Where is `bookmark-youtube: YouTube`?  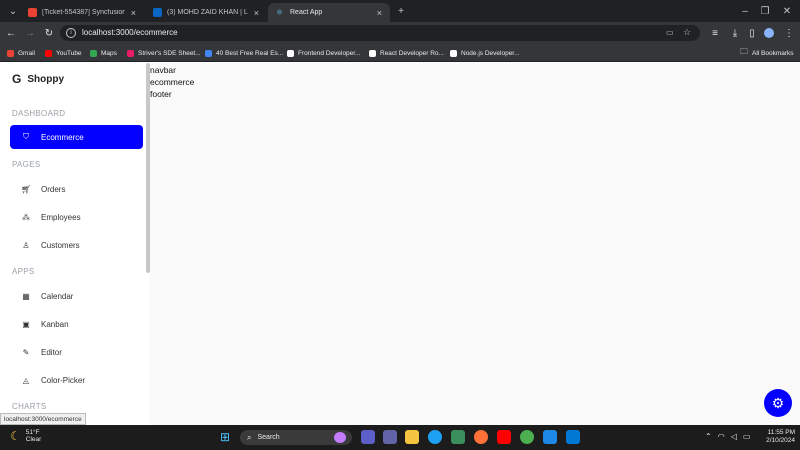 bookmark-youtube: YouTube is located at coordinates (63, 53).